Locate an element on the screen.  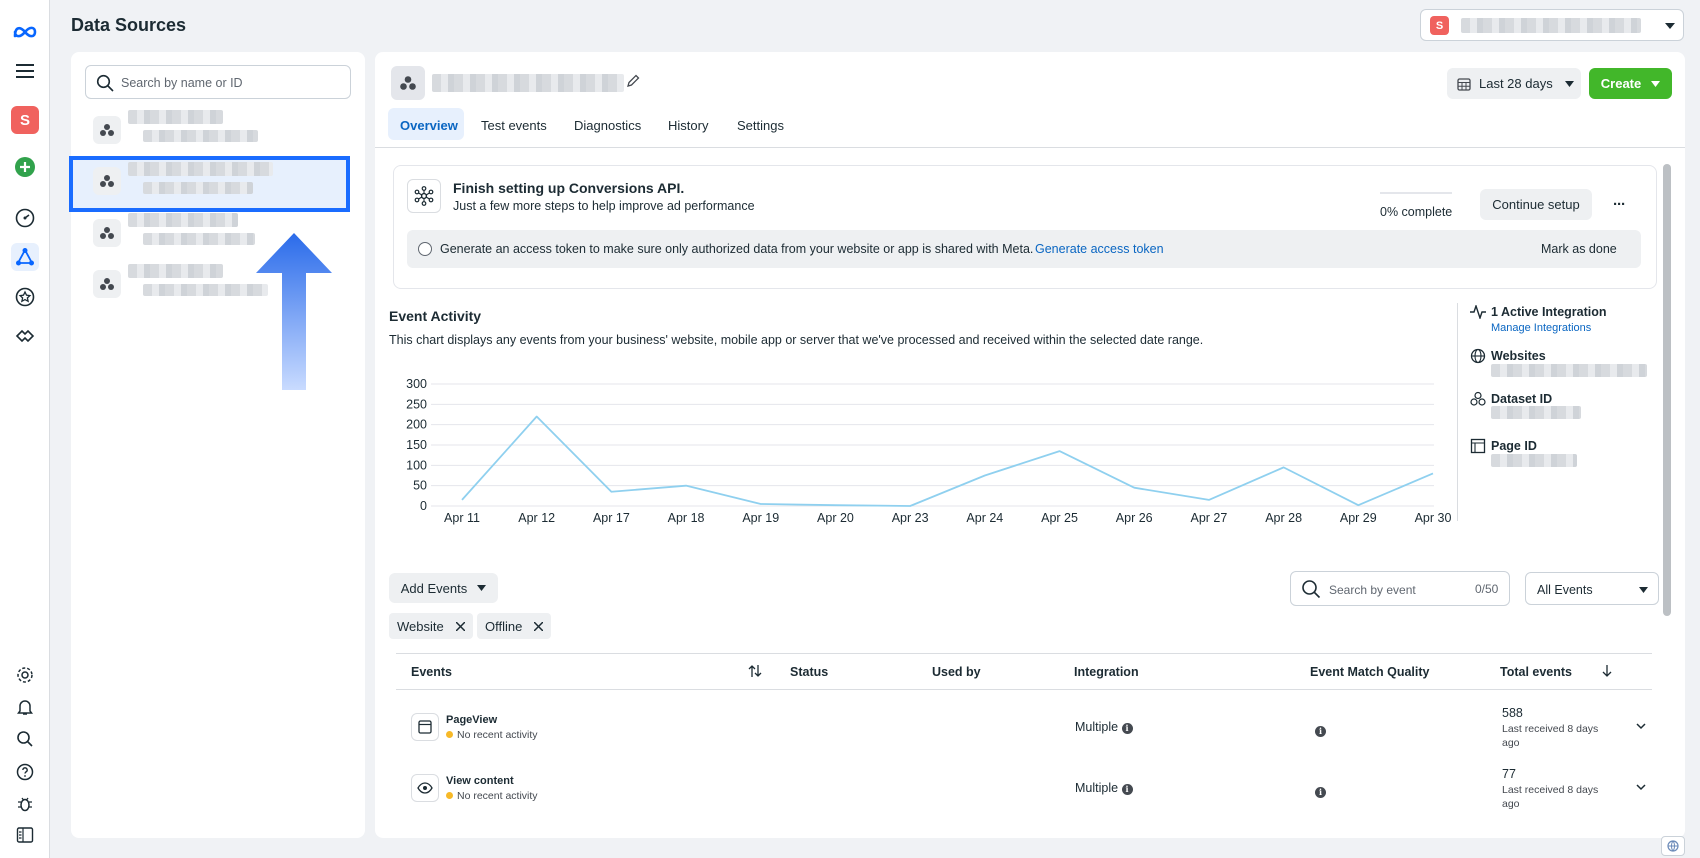
y-tick-label: 300 is located at coordinates (416, 384).